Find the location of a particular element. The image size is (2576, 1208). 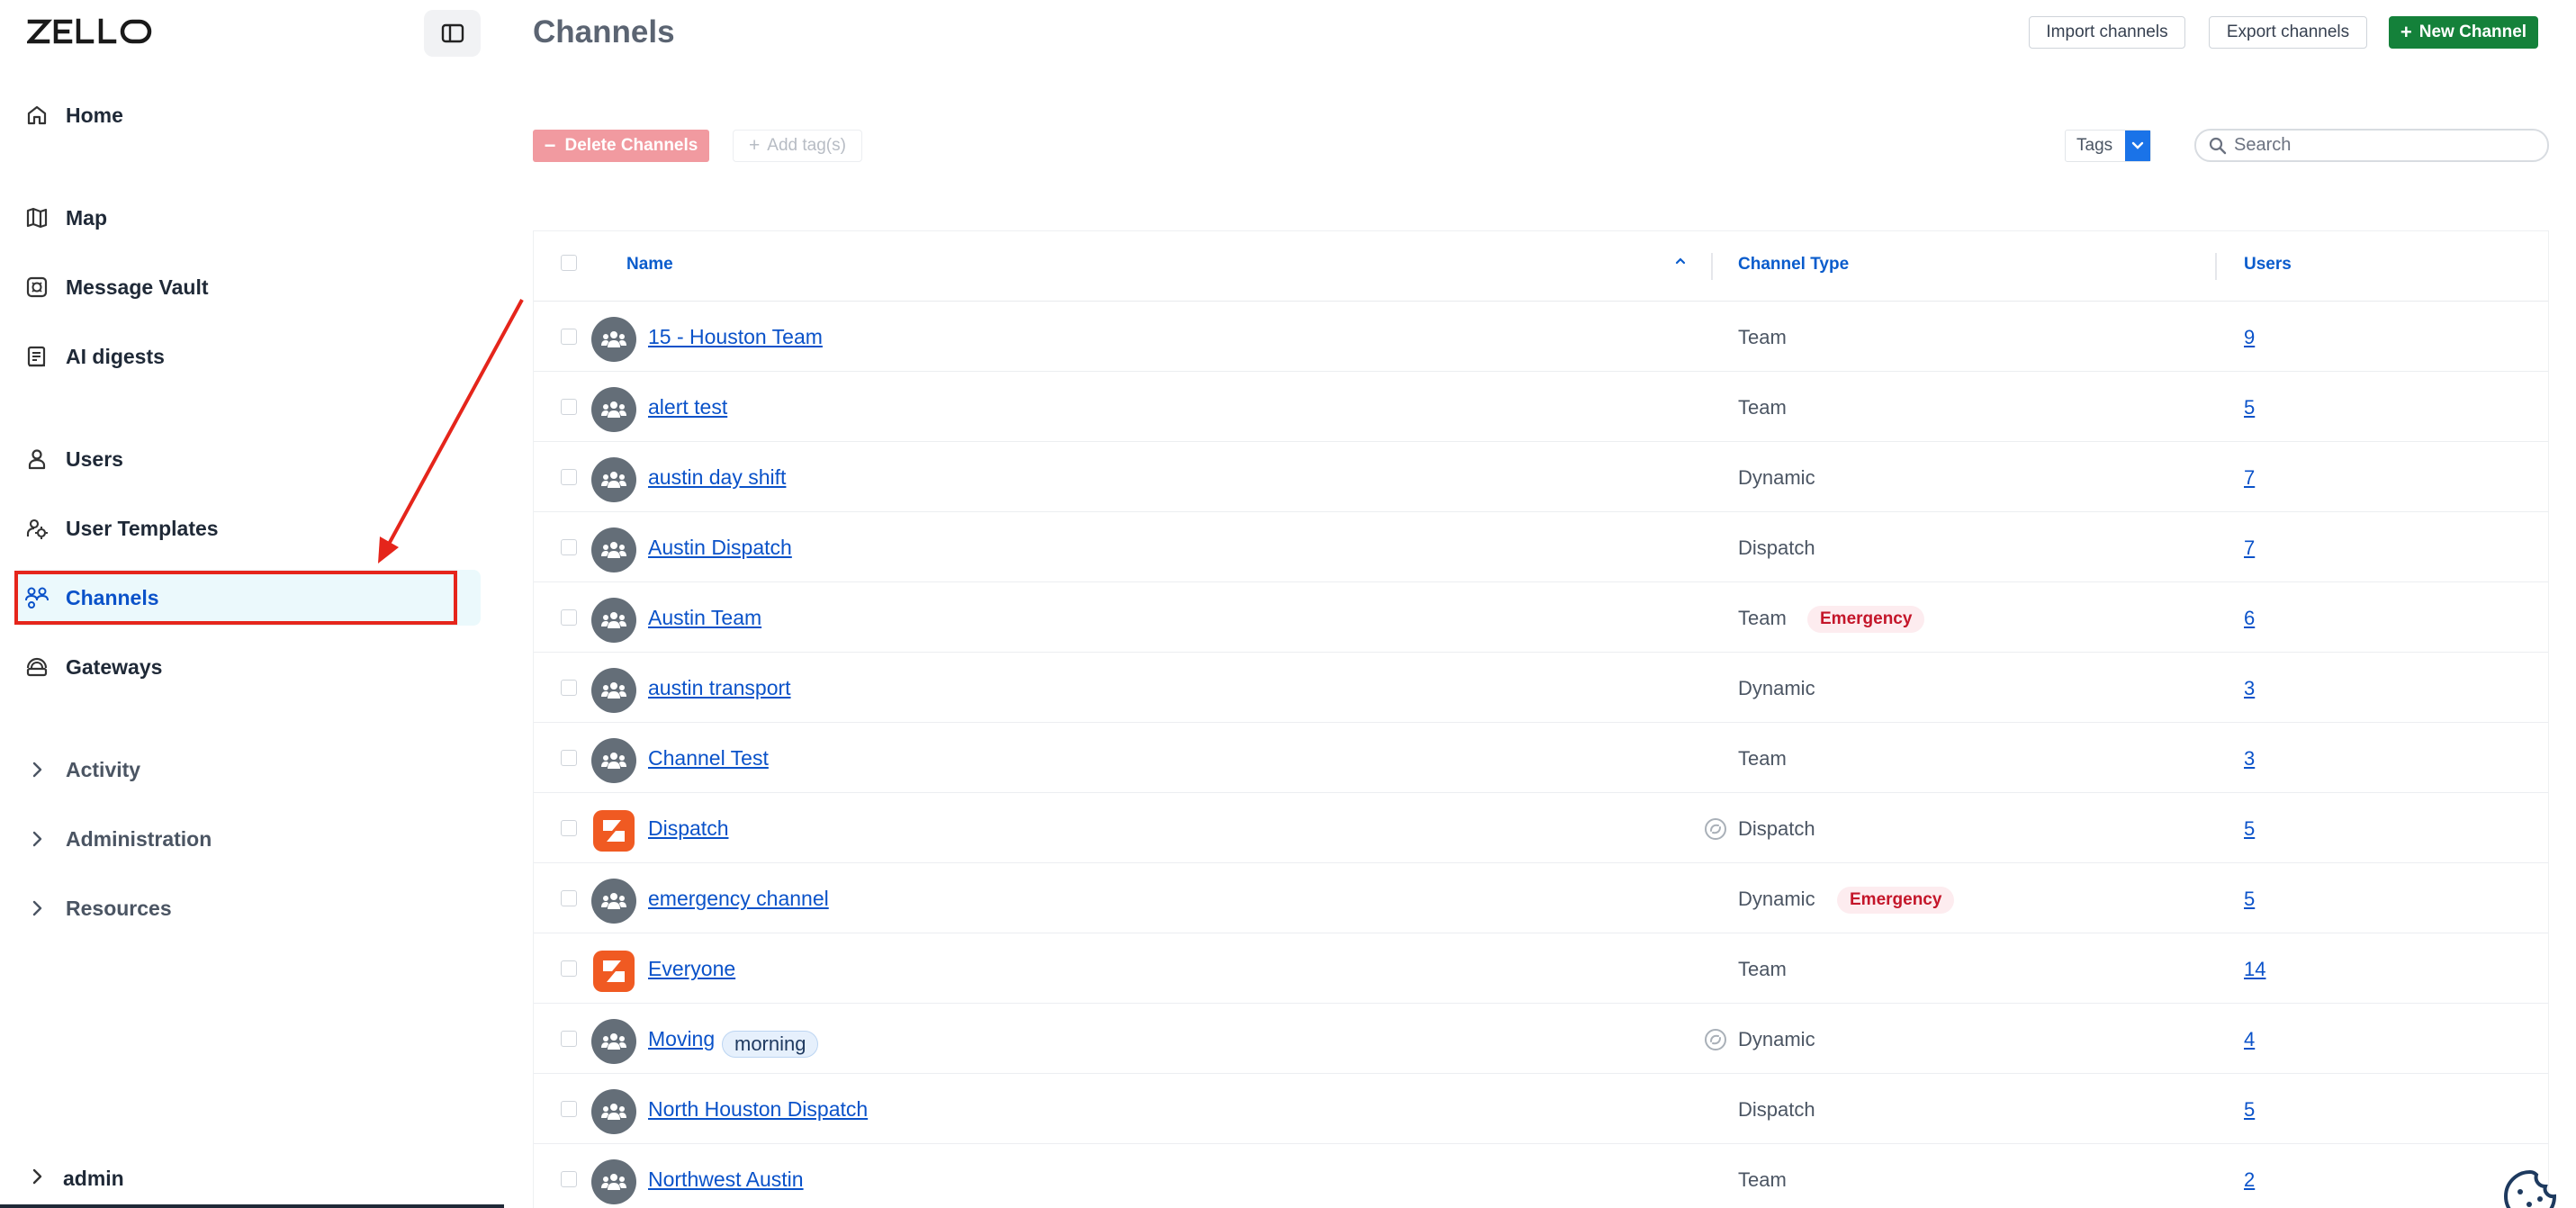

table-row: austin transport Dynamic 3 is located at coordinates (1541, 688).